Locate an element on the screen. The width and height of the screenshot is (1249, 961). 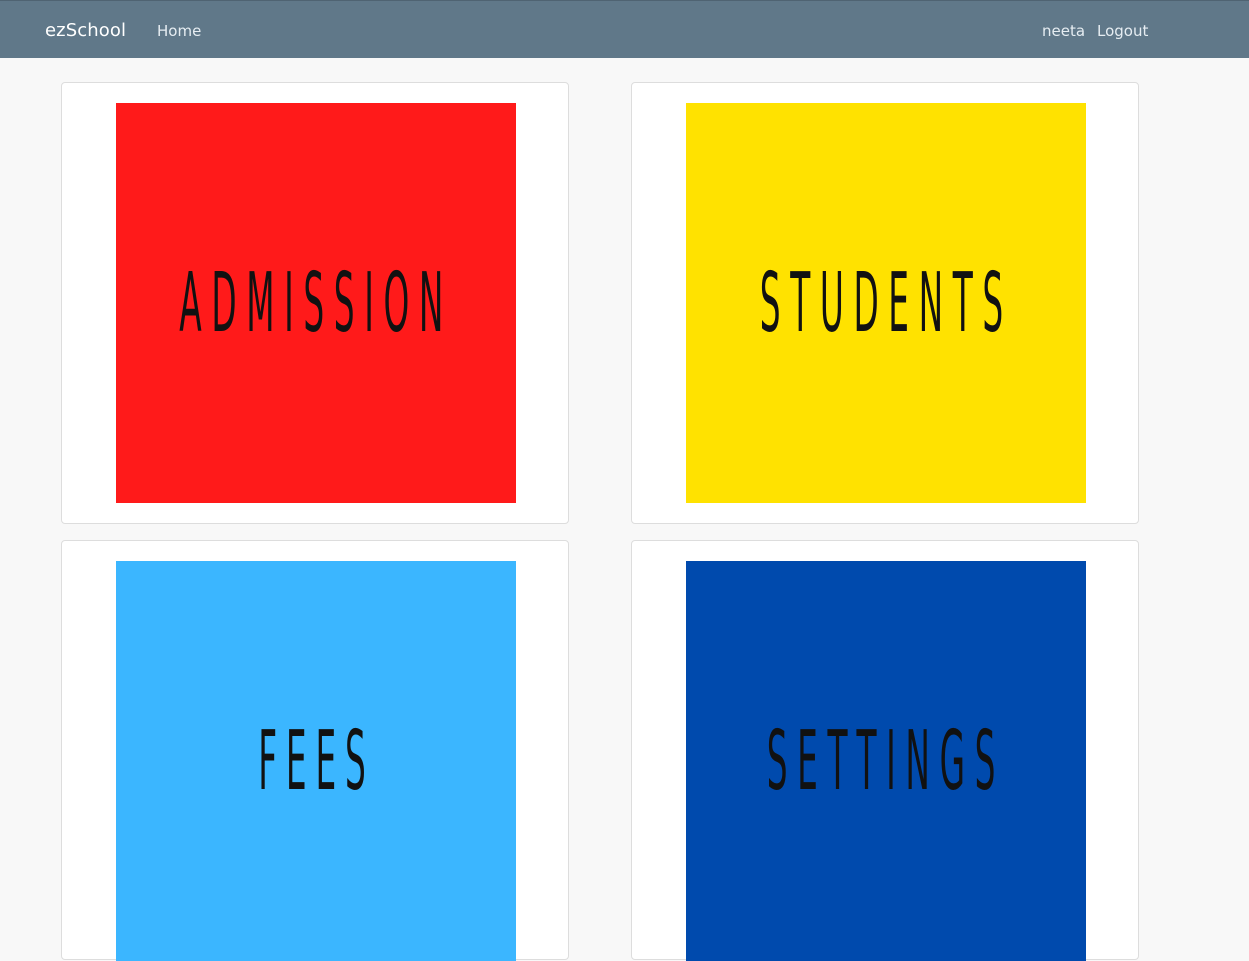
brand-link: ezSchool is located at coordinates (85, 31).